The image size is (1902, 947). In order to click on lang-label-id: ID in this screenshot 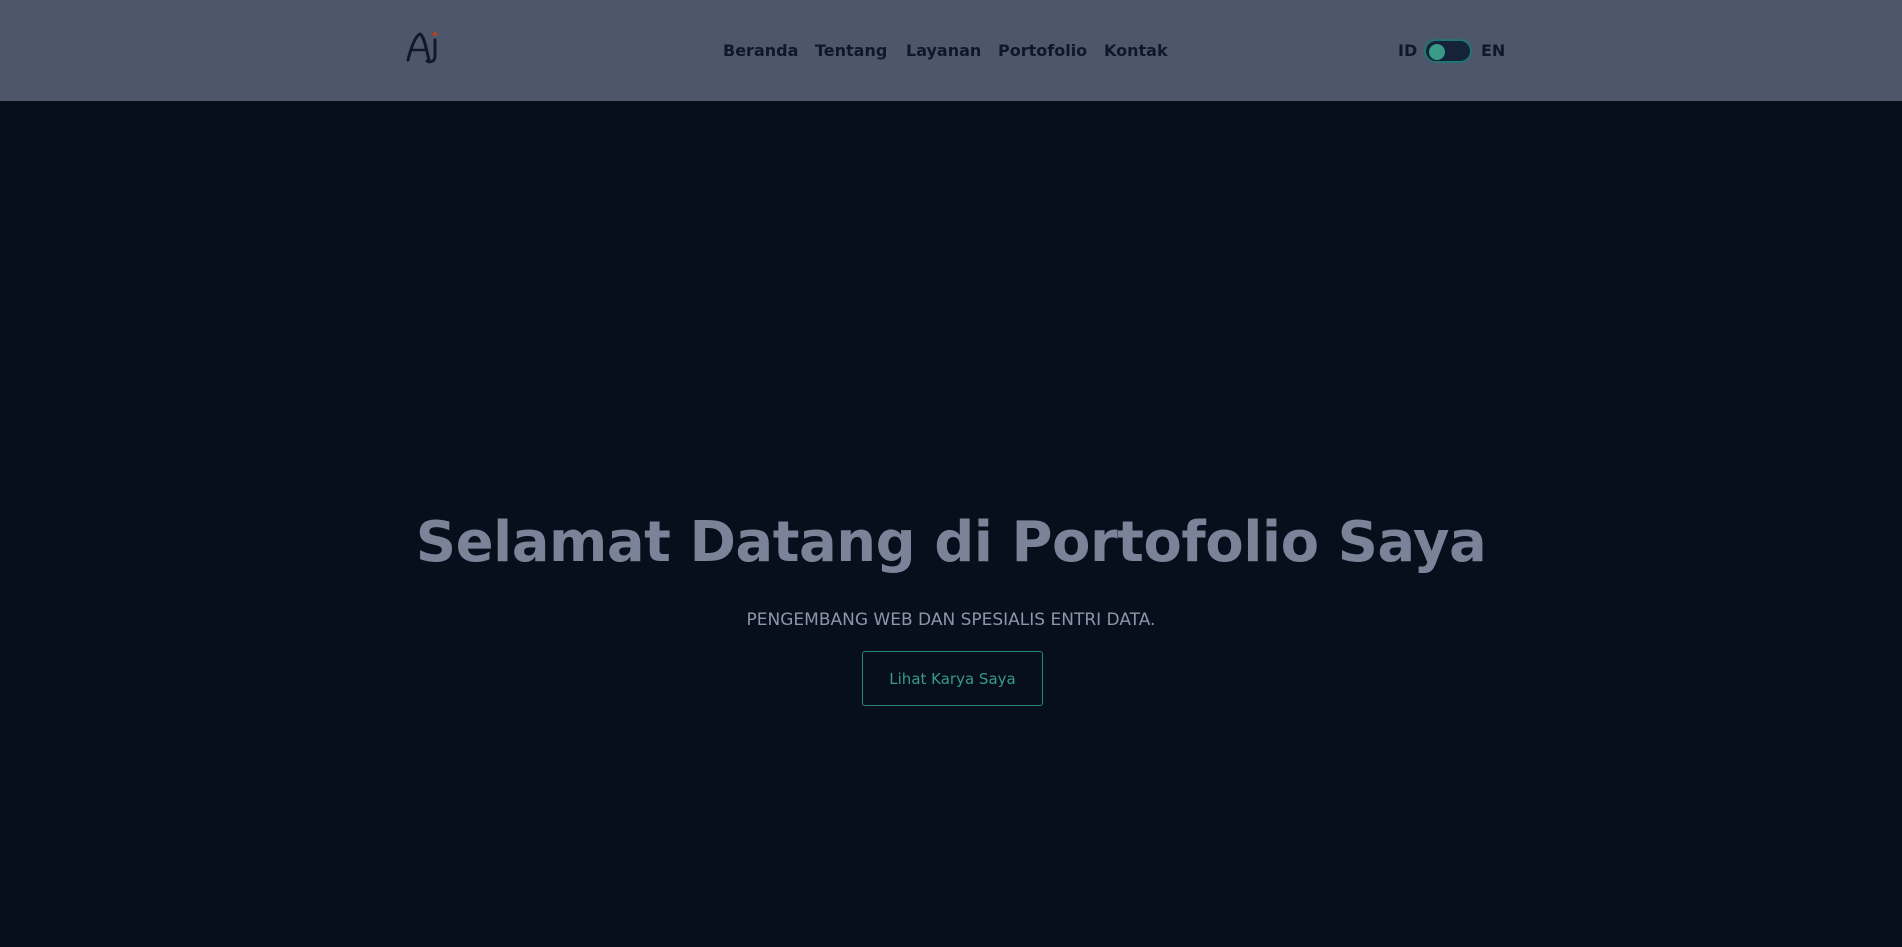, I will do `click(1408, 50)`.